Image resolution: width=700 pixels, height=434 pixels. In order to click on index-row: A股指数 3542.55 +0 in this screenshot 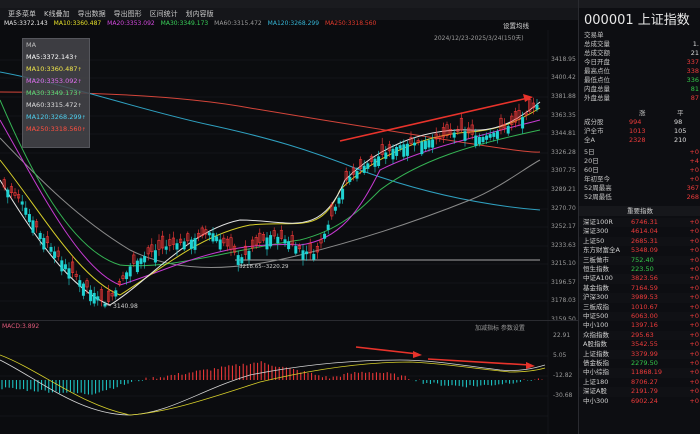, I will do `click(639, 344)`.